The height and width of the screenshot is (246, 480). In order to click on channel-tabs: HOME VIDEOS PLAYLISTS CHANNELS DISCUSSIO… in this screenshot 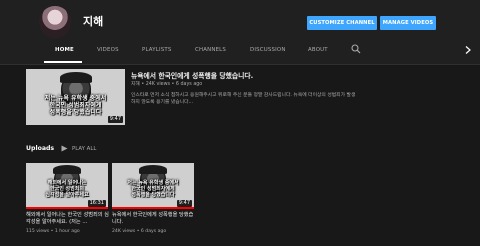, I will do `click(240, 51)`.